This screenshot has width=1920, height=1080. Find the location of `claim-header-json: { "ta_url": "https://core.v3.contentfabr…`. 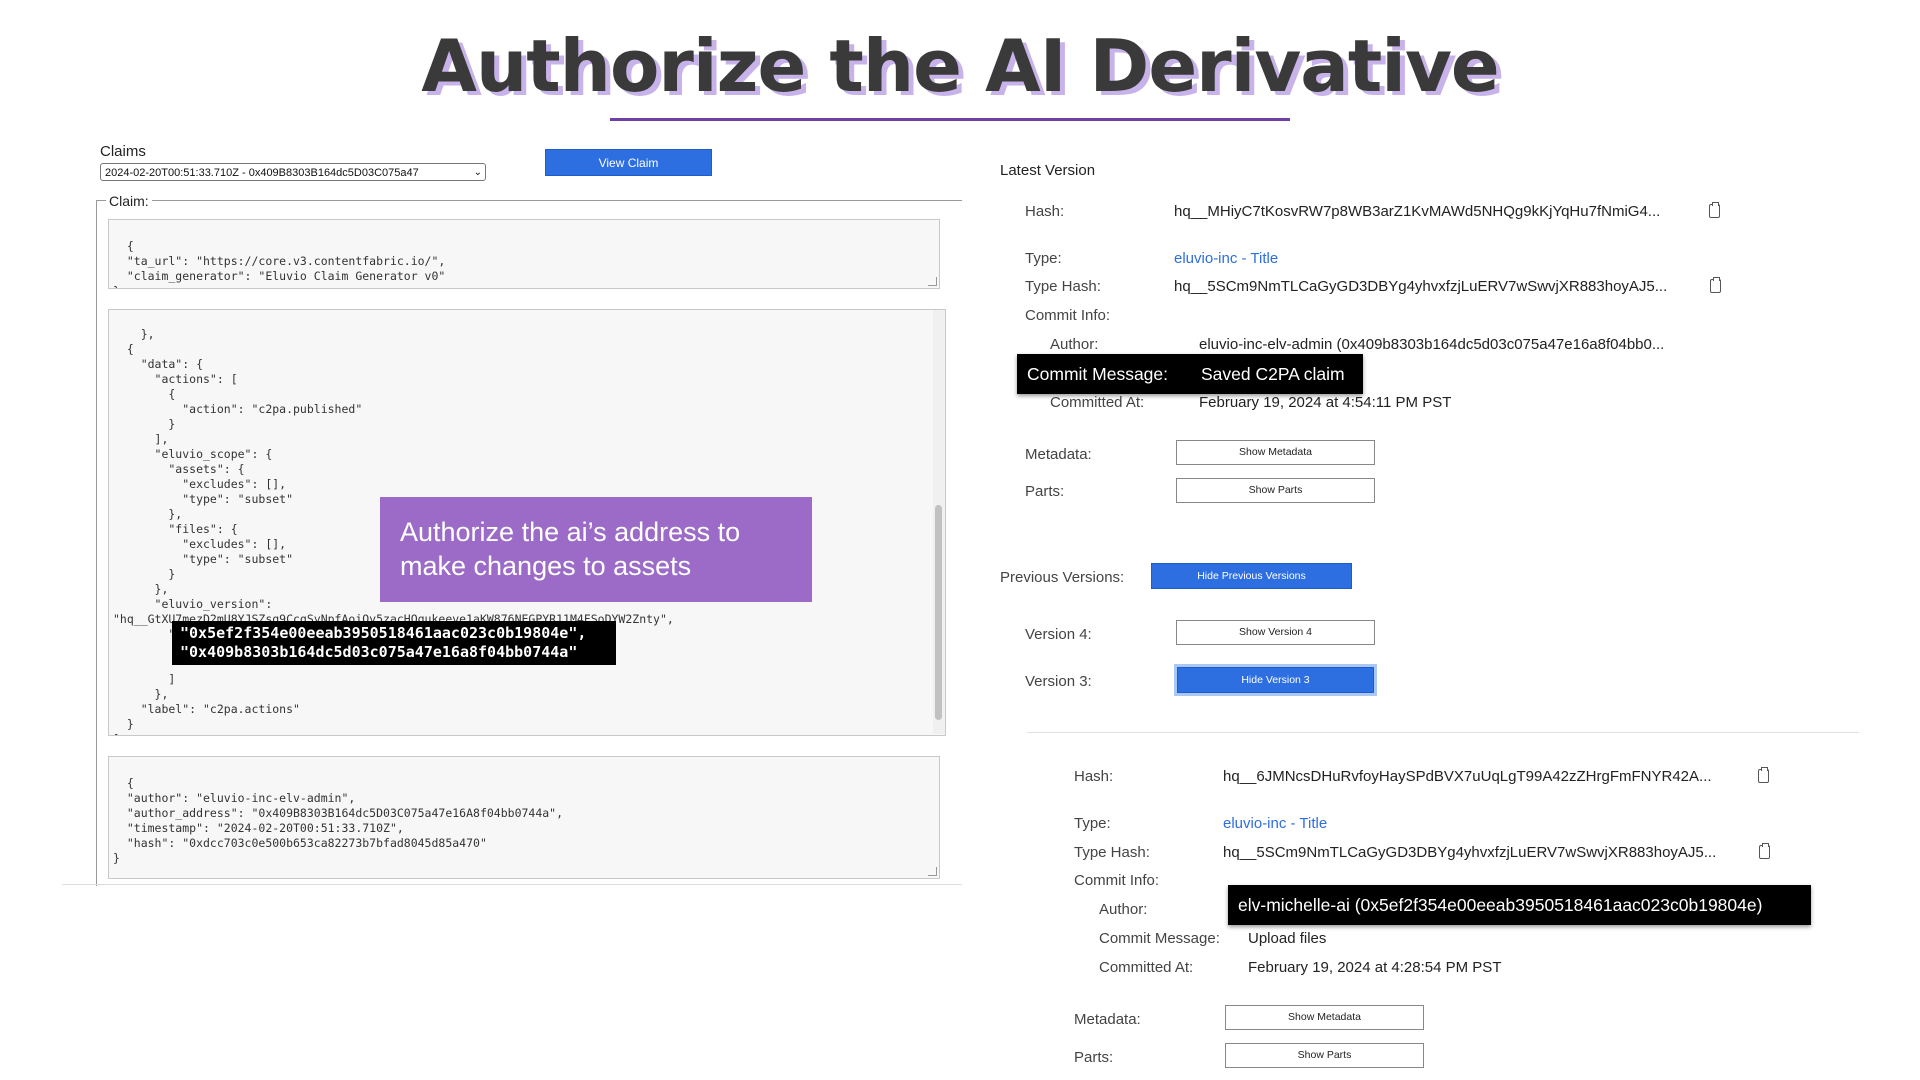

claim-header-json: { "ta_url": "https://core.v3.contentfabr… is located at coordinates (279, 263).